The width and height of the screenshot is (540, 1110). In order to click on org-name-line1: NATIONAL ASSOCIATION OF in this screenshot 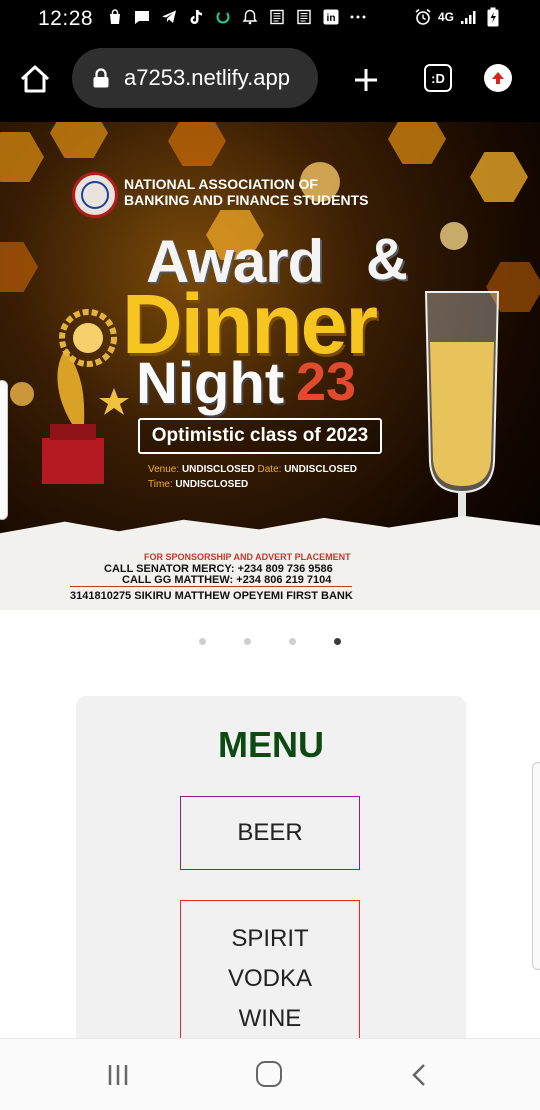, I will do `click(221, 184)`.